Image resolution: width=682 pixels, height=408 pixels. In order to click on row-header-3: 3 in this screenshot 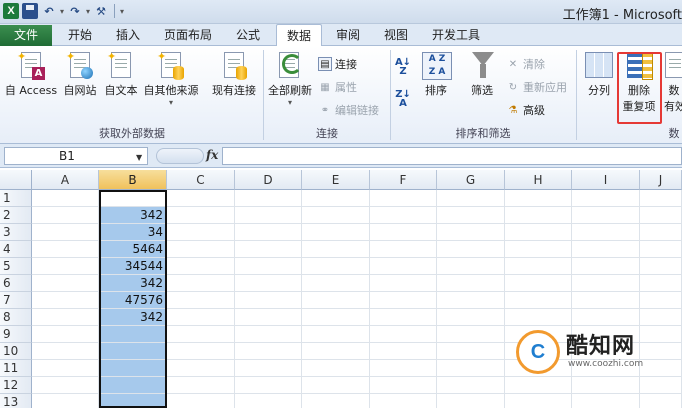, I will do `click(16, 232)`.